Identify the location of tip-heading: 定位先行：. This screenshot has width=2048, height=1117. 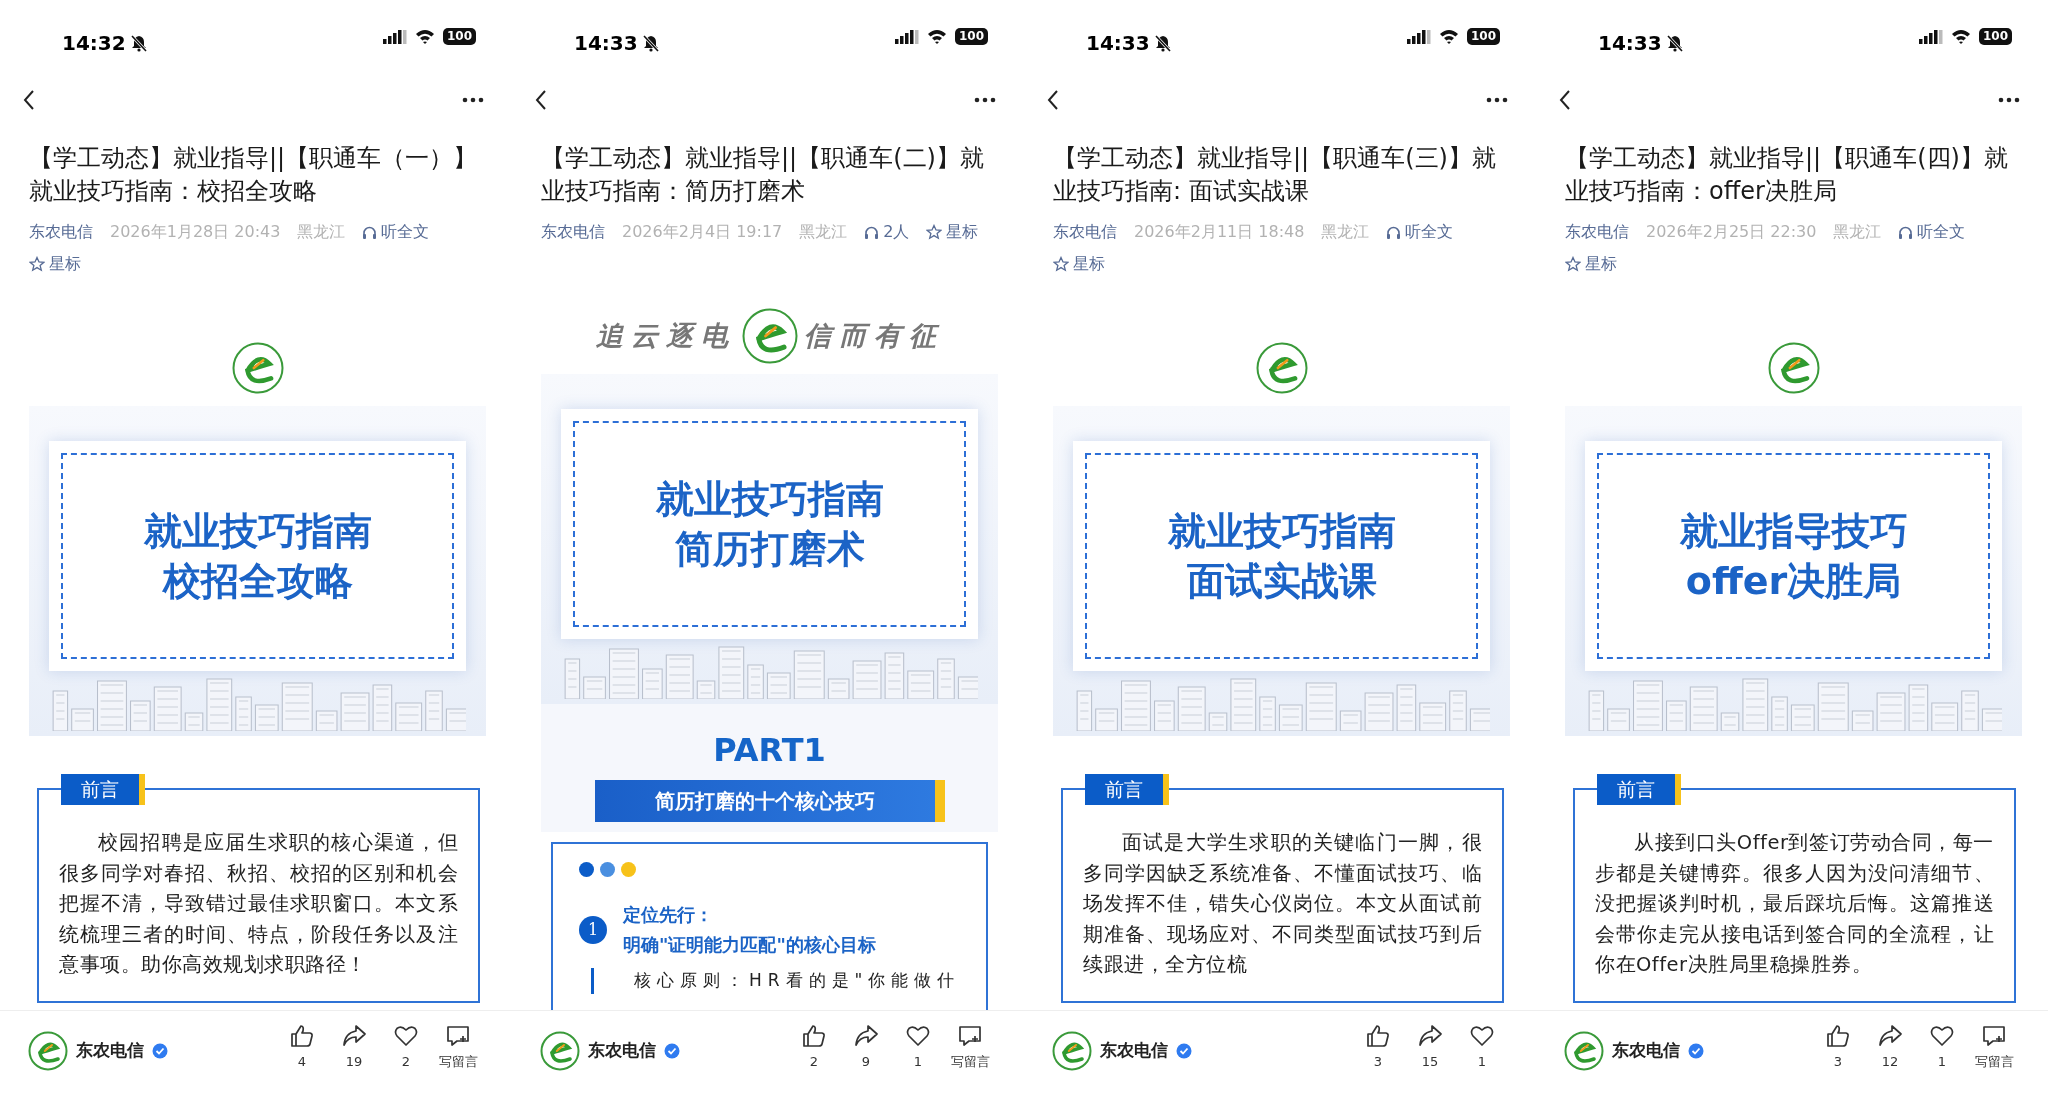
(668, 915).